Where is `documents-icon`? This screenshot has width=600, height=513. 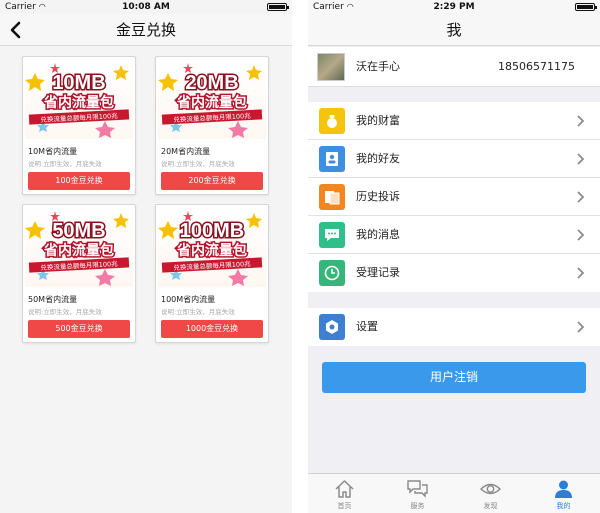
documents-icon is located at coordinates (332, 197).